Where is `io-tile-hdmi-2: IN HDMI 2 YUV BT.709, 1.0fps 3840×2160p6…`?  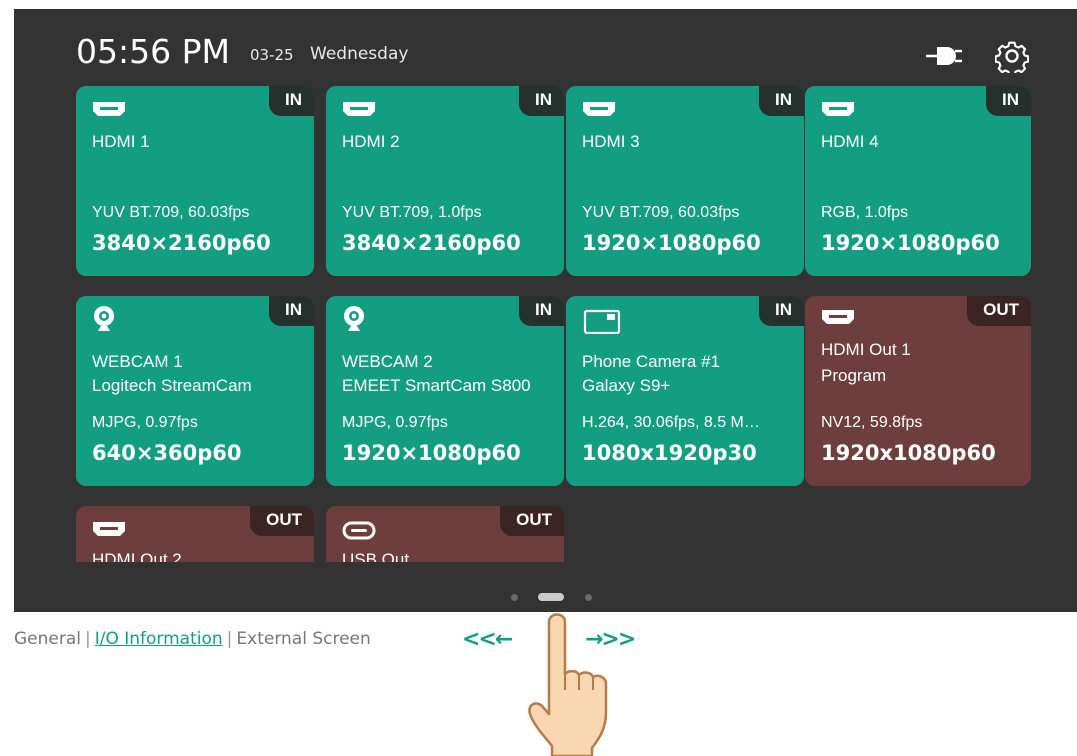 io-tile-hdmi-2: IN HDMI 2 YUV BT.709, 1.0fps 3840×2160p6… is located at coordinates (445, 181).